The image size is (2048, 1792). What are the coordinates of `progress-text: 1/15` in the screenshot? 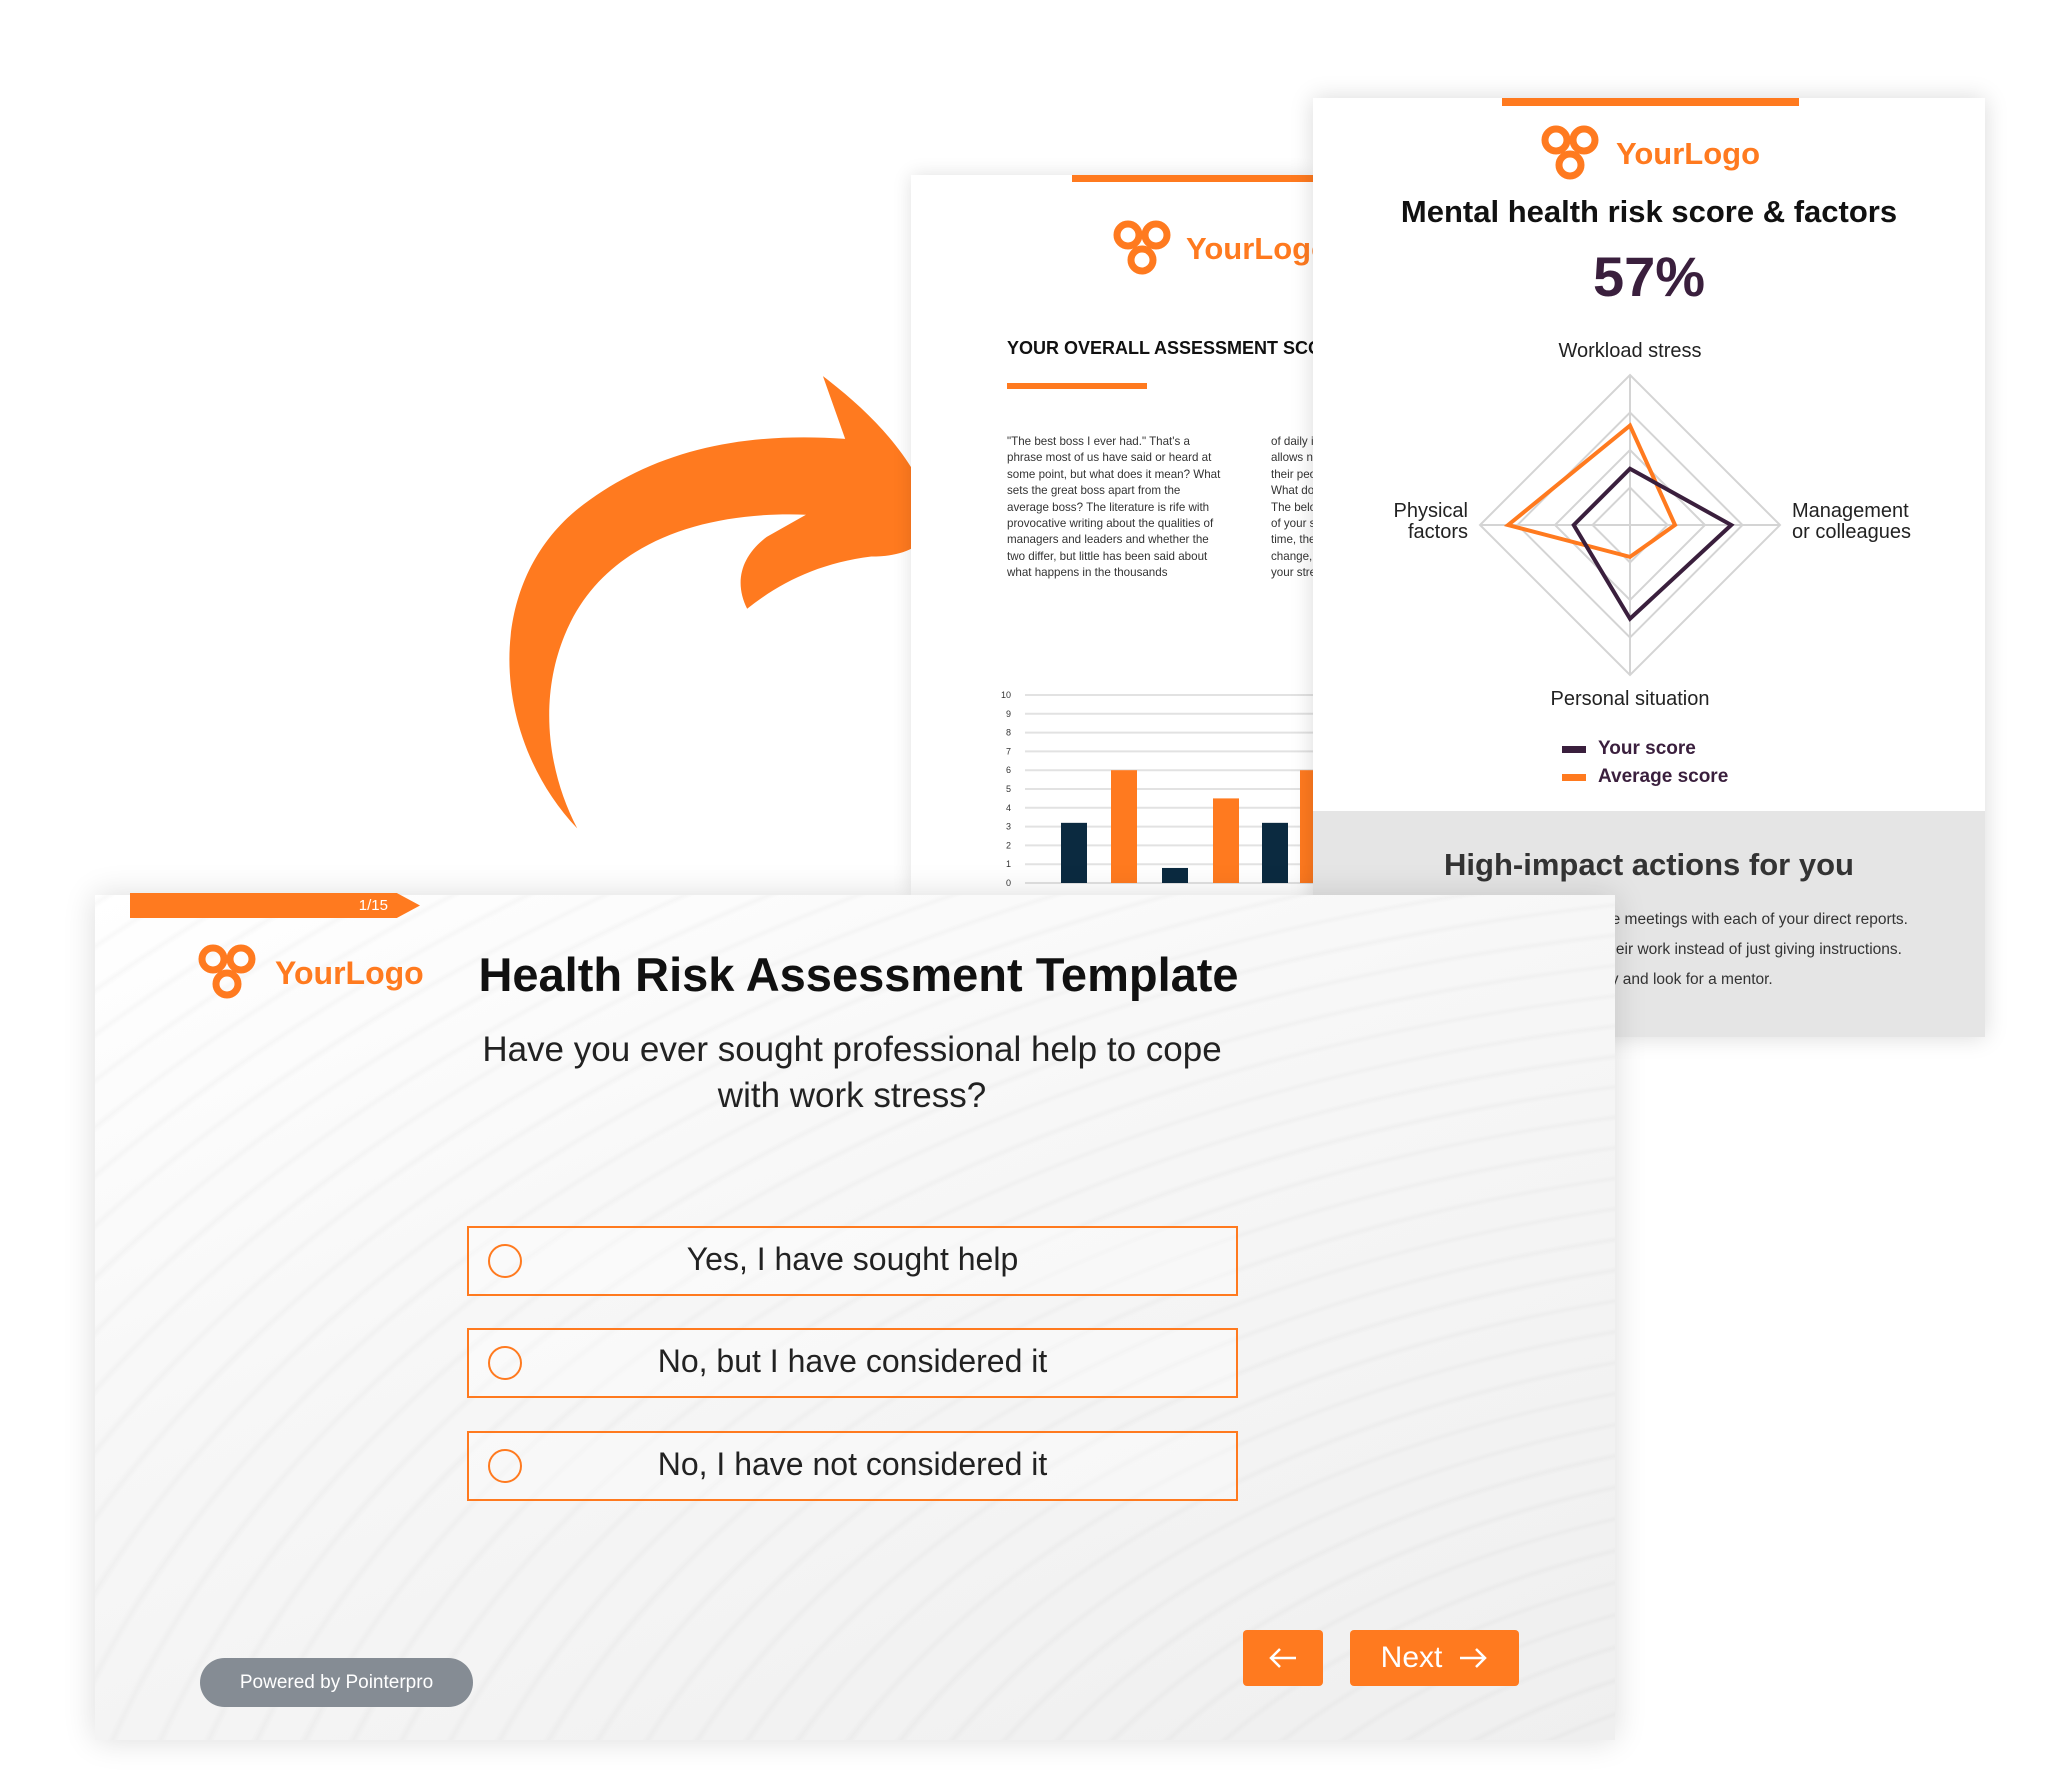 It's located at (373, 905).